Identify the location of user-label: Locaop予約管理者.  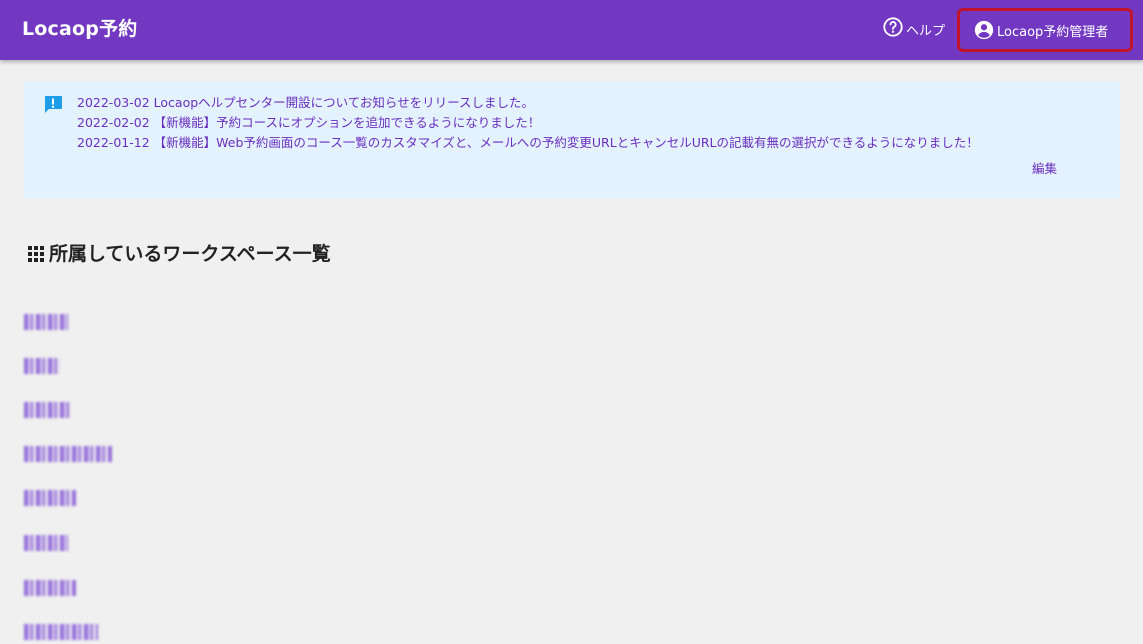
(1053, 32).